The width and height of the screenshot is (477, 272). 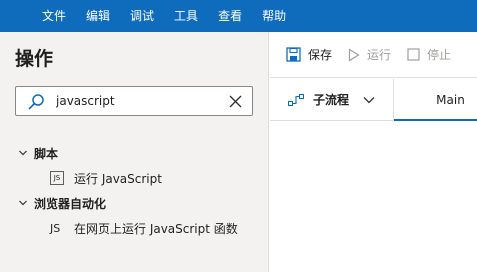 What do you see at coordinates (46, 153) in the screenshot?
I see `tree-group-label: 脚本` at bounding box center [46, 153].